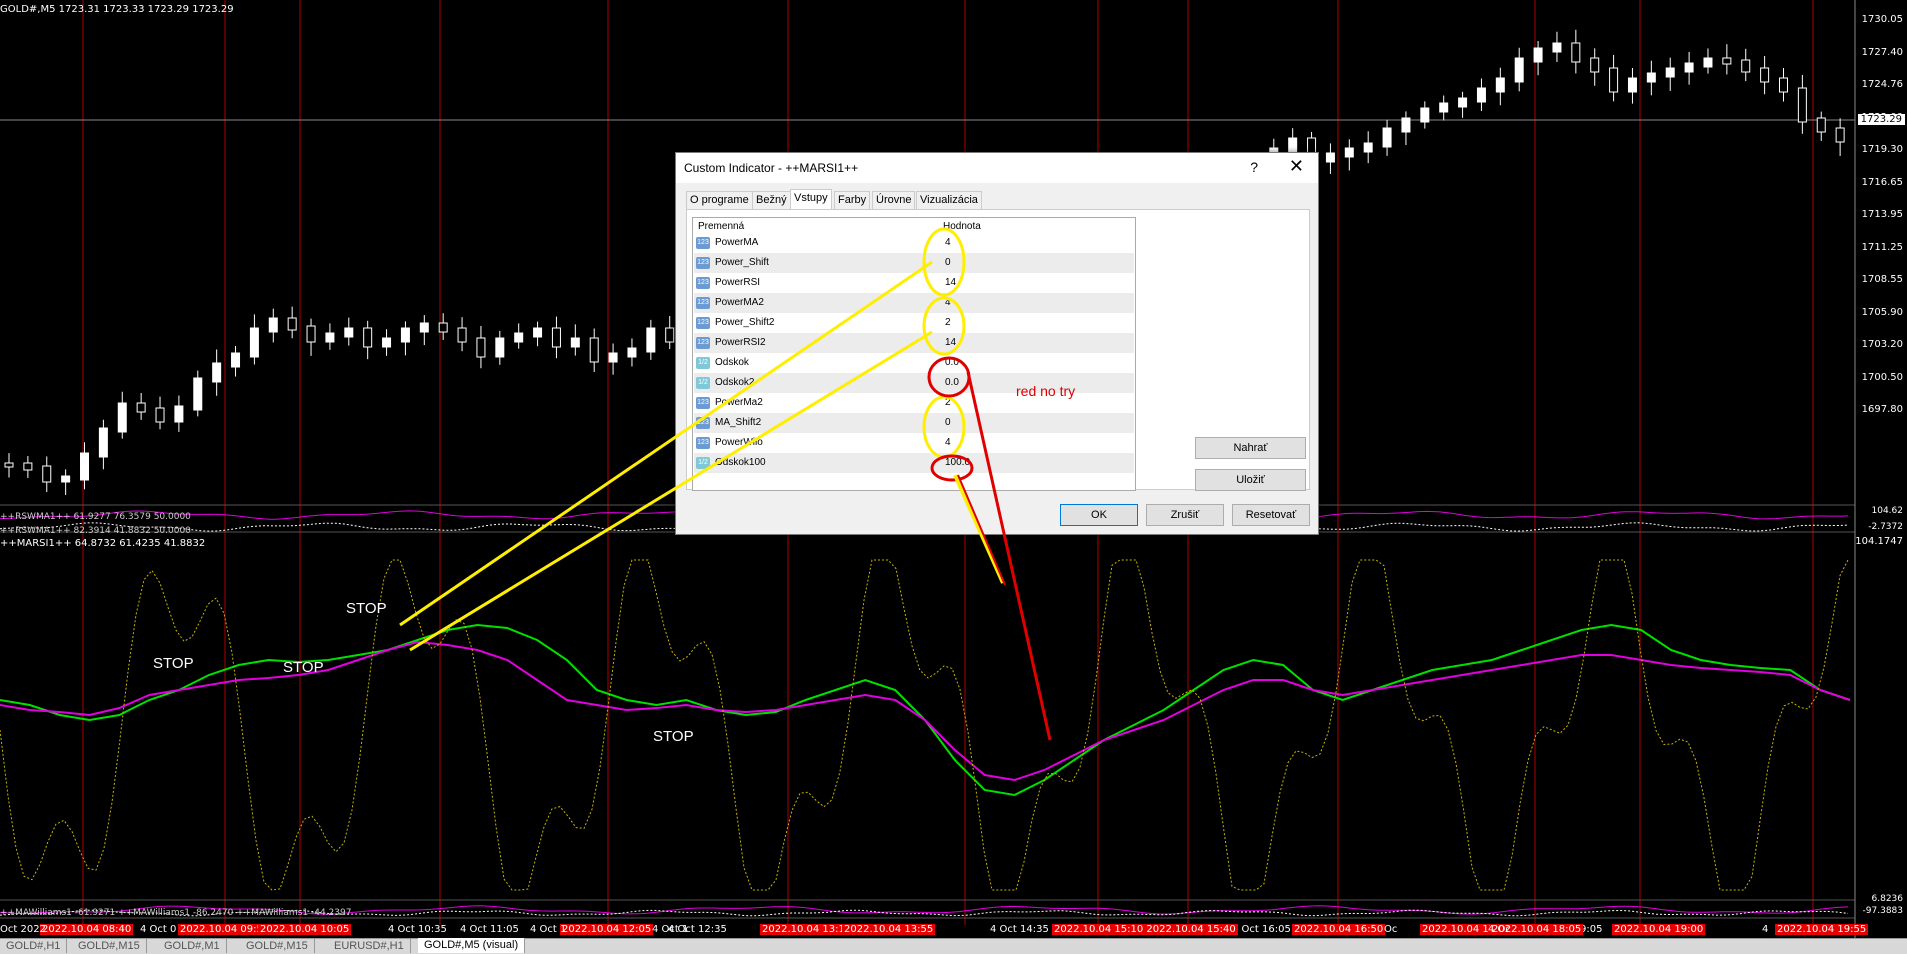  Describe the element at coordinates (23, 929) in the screenshot. I see `time-tick: Oct 2022` at that location.